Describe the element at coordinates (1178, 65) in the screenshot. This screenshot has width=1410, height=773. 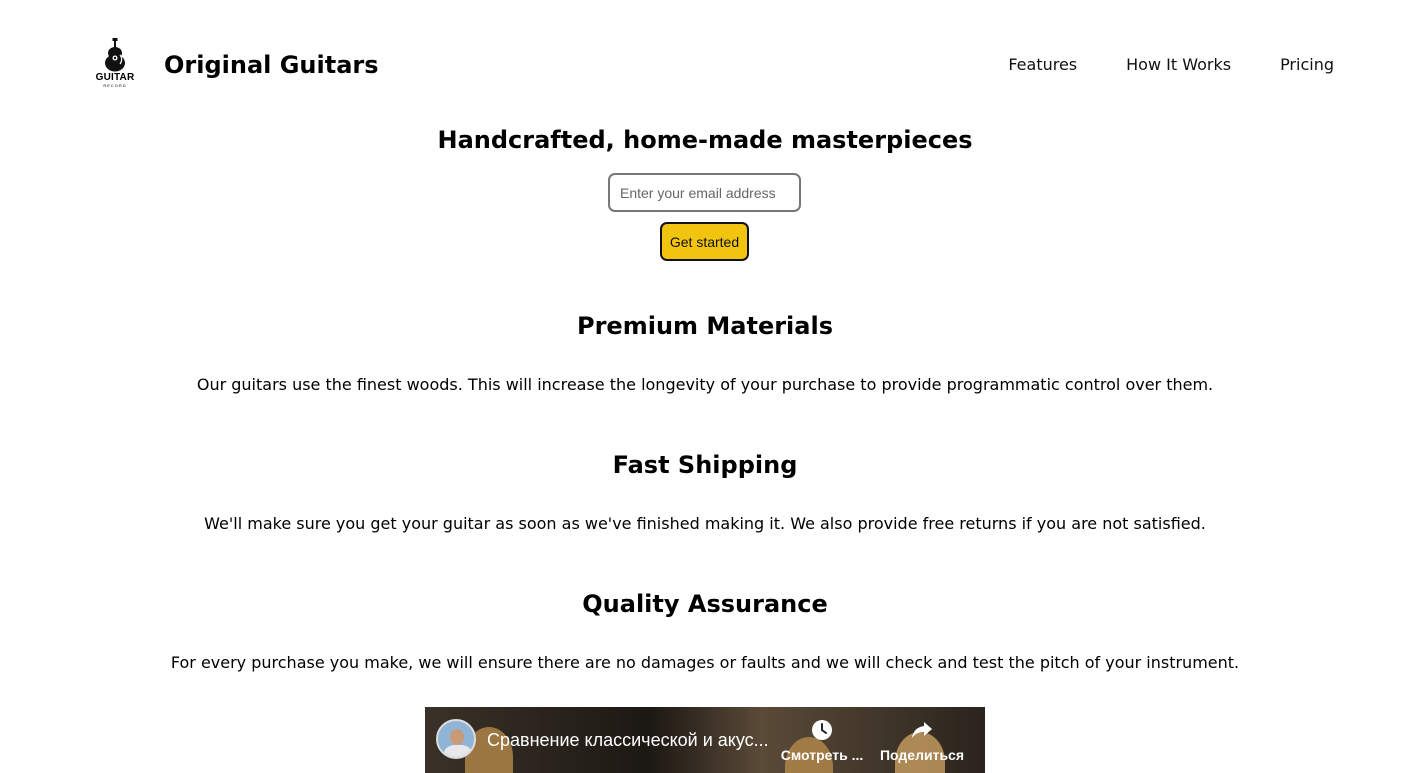
I see `nav-how-it-works: How It Works` at that location.